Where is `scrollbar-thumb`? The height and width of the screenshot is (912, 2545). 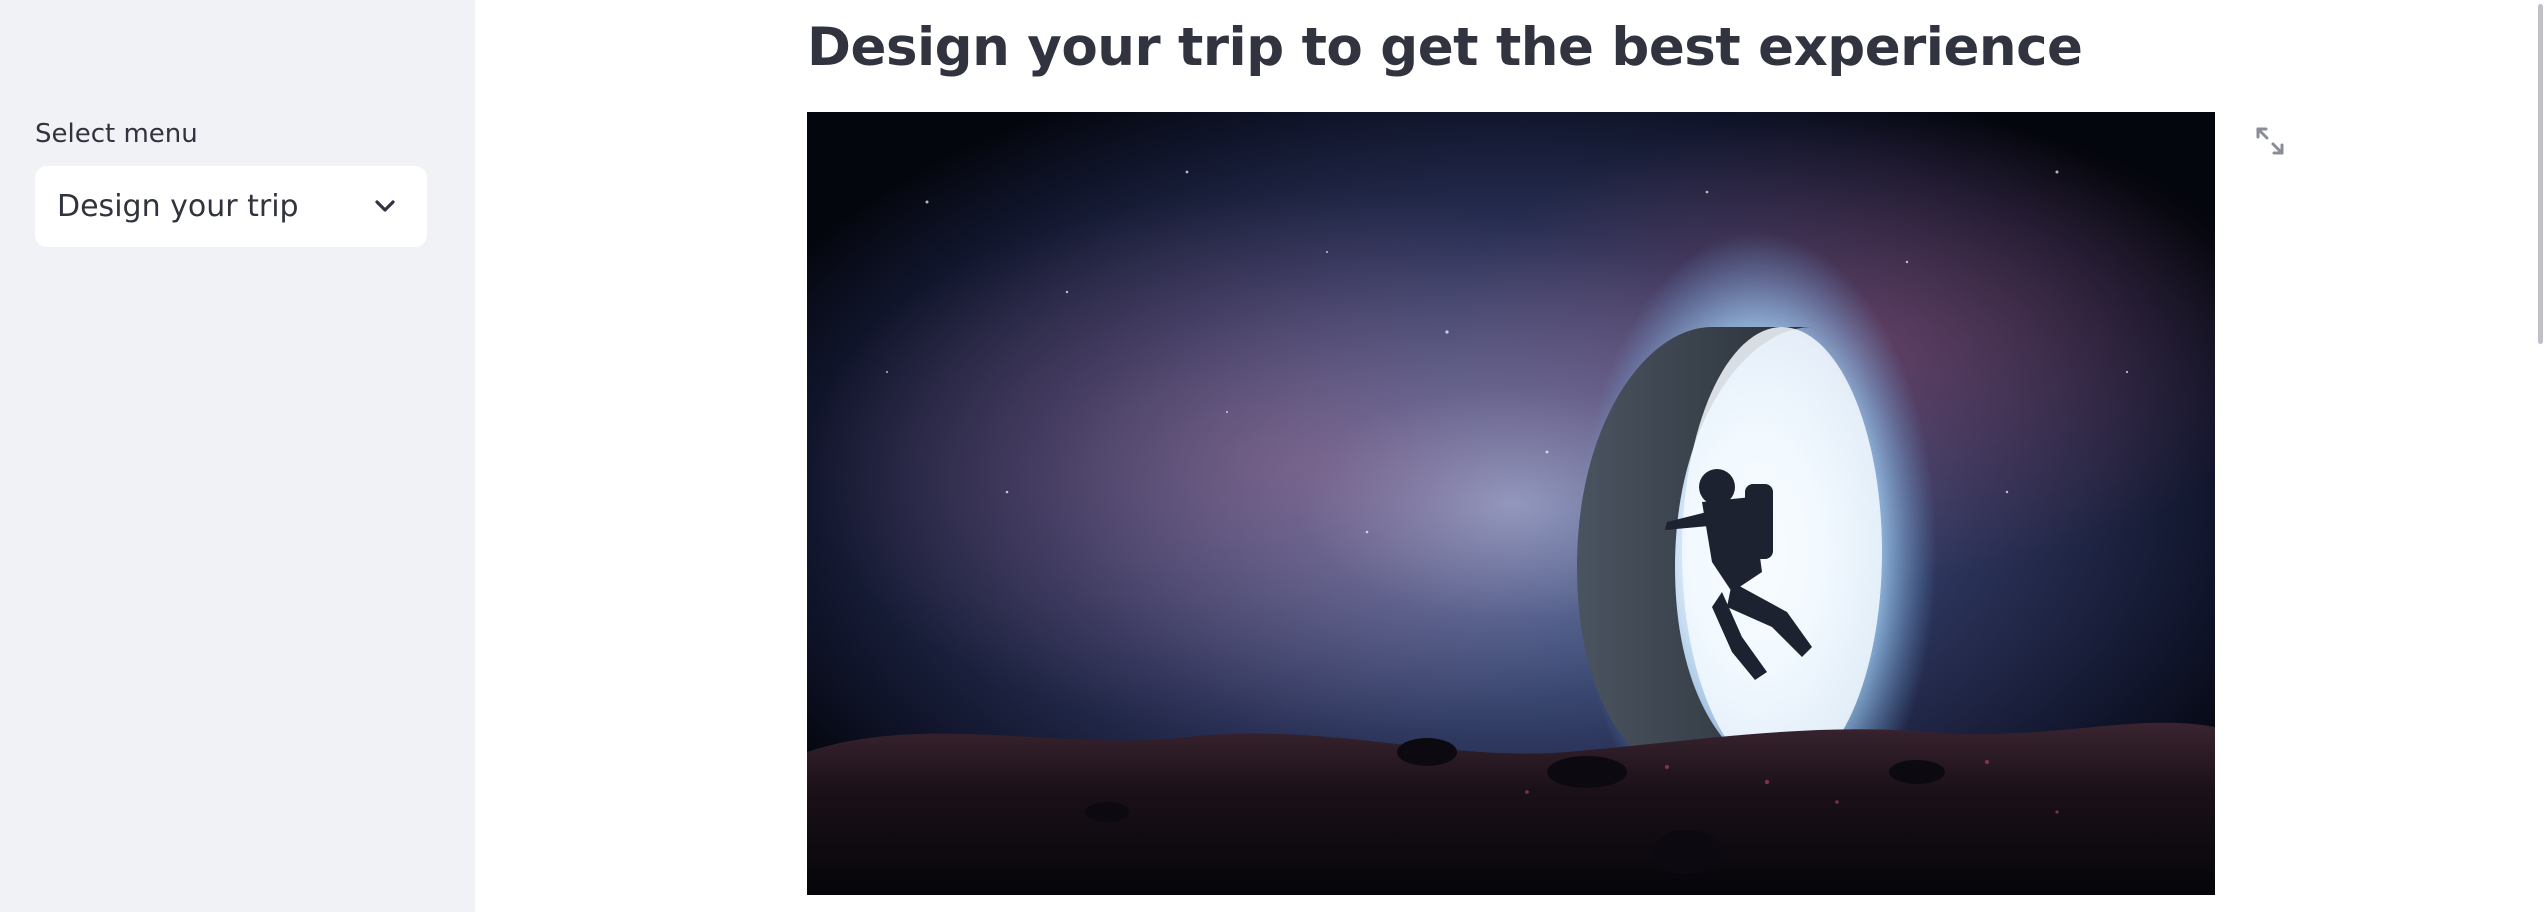
scrollbar-thumb is located at coordinates (2540, 174).